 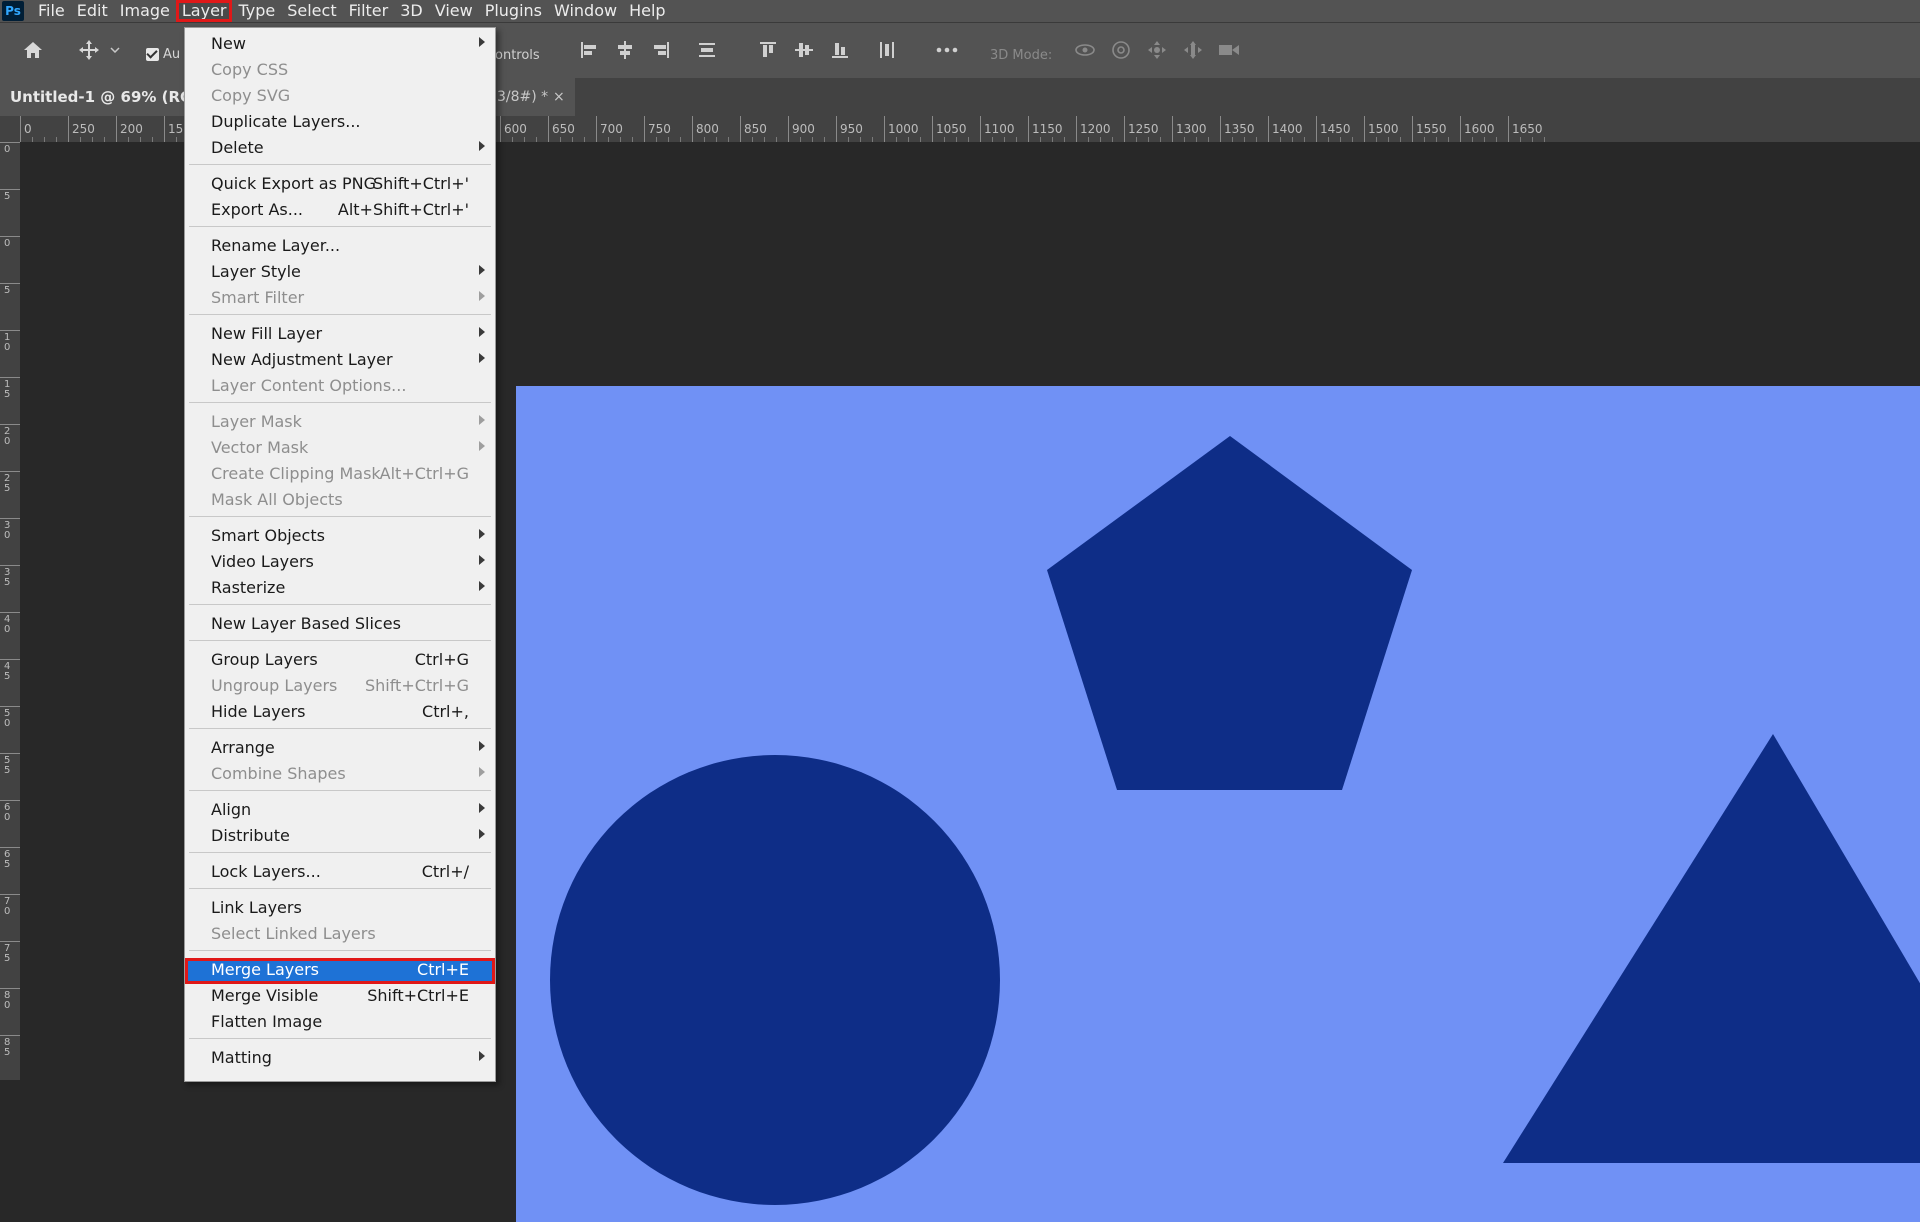 What do you see at coordinates (264, 659) in the screenshot?
I see `menu-item-label: Group Layers` at bounding box center [264, 659].